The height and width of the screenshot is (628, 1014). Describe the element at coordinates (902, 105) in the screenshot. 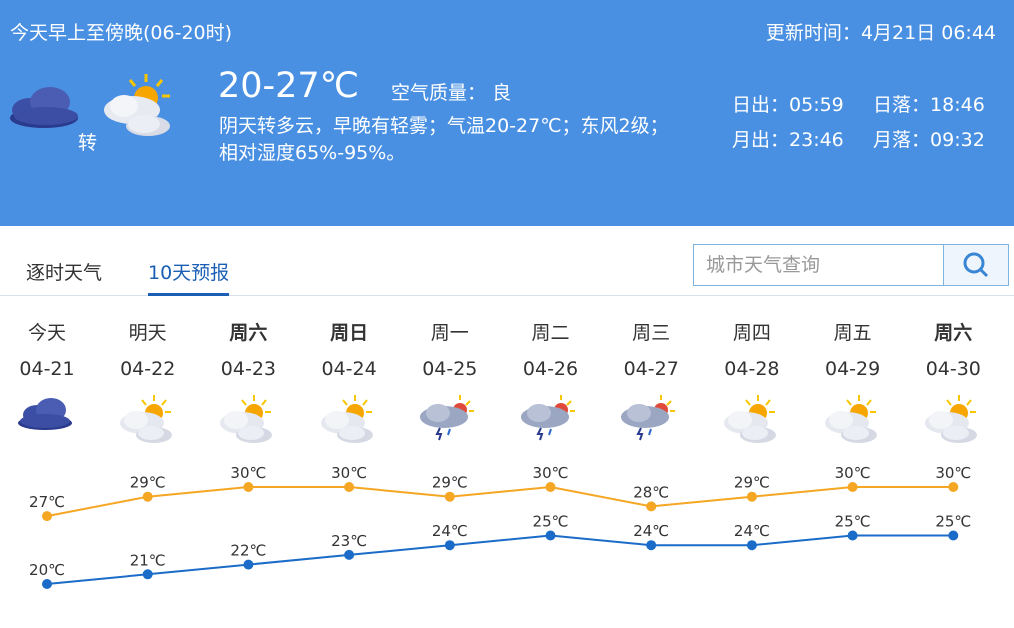

I see `sunset-label: 日落：` at that location.